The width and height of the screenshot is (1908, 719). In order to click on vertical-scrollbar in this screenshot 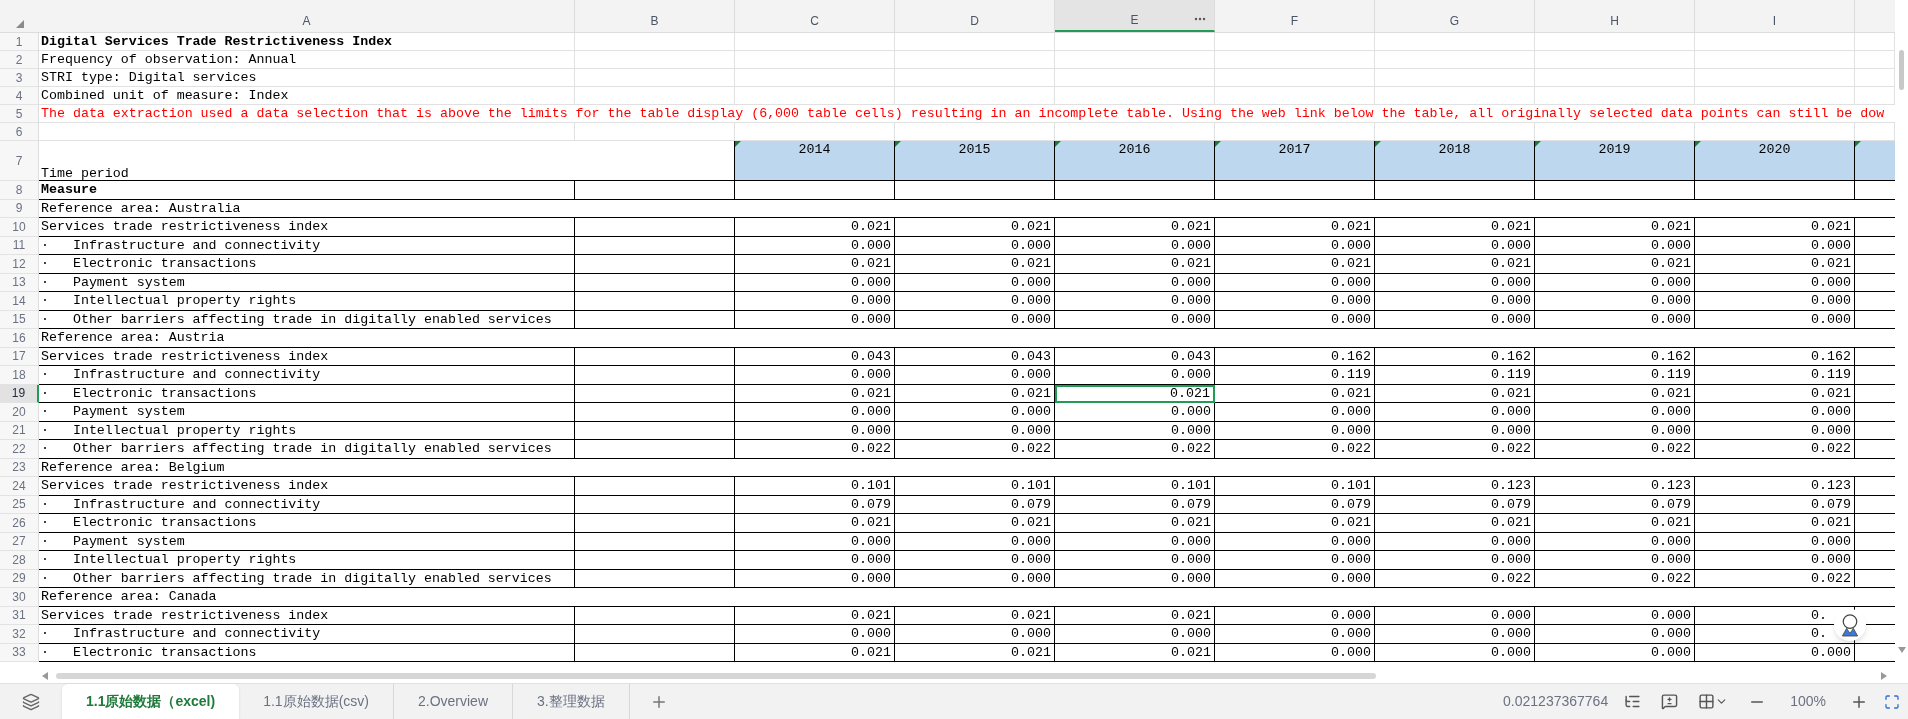, I will do `click(1901, 70)`.